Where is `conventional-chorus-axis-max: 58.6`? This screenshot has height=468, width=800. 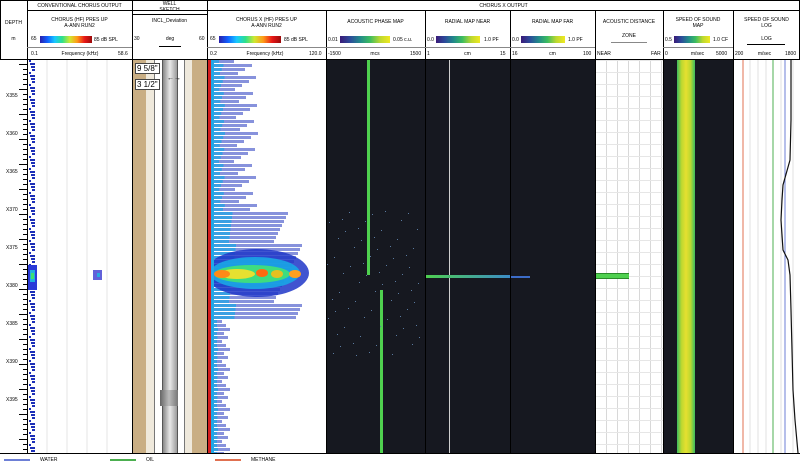 conventional-chorus-axis-max: 58.6 is located at coordinates (123, 54).